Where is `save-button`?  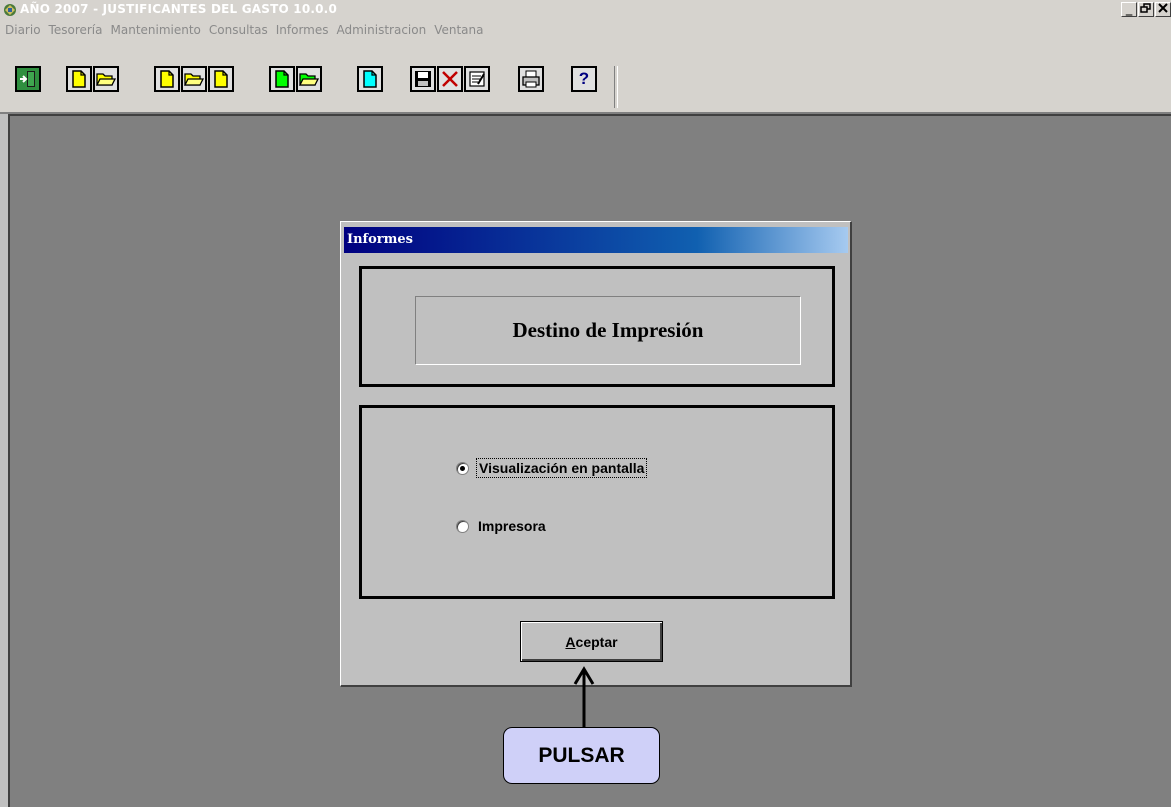 save-button is located at coordinates (423, 79).